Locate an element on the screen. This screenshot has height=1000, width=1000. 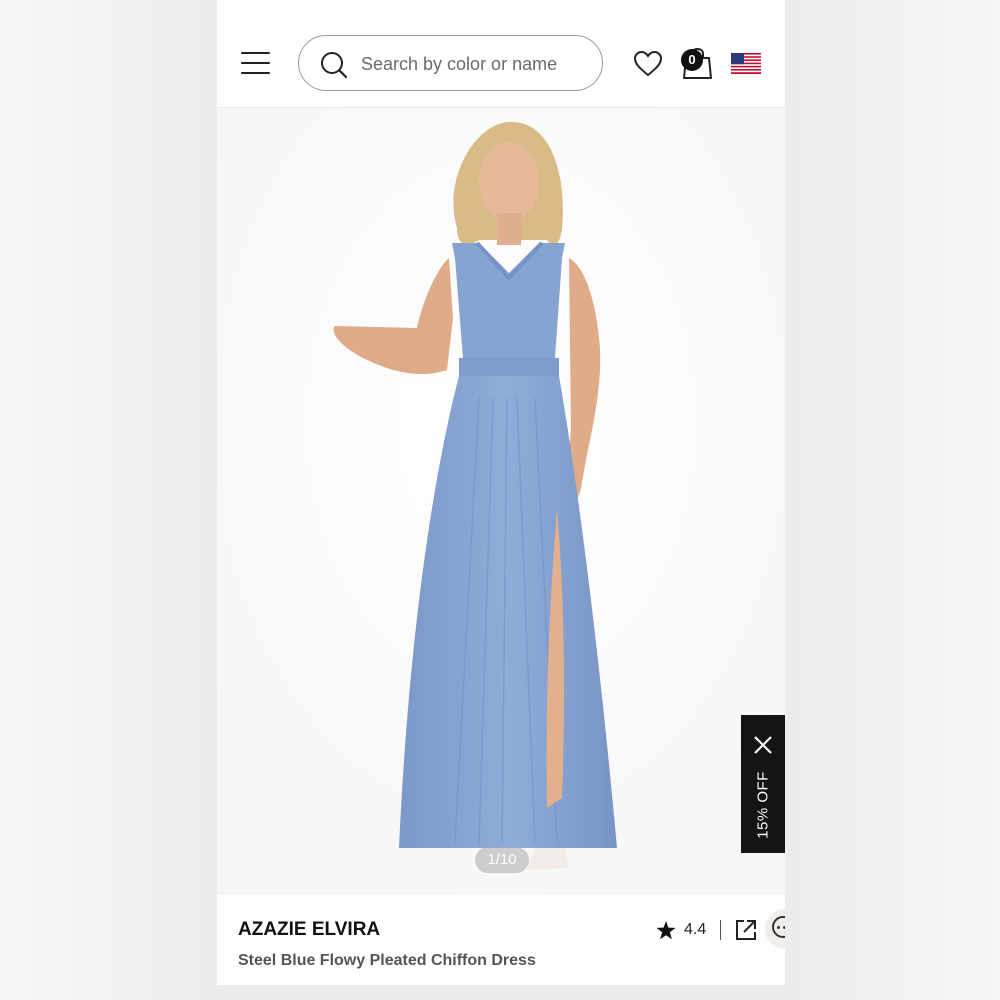
product-brand: AZAZIE ELVIRA is located at coordinates (309, 929).